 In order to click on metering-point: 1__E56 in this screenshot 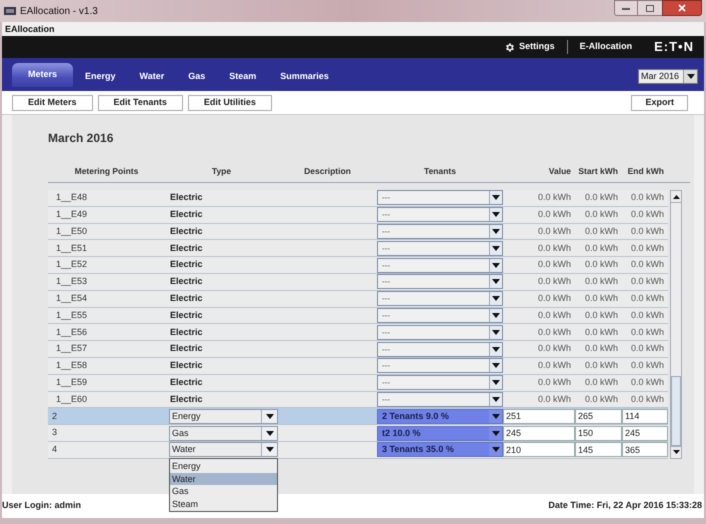, I will do `click(71, 332)`.